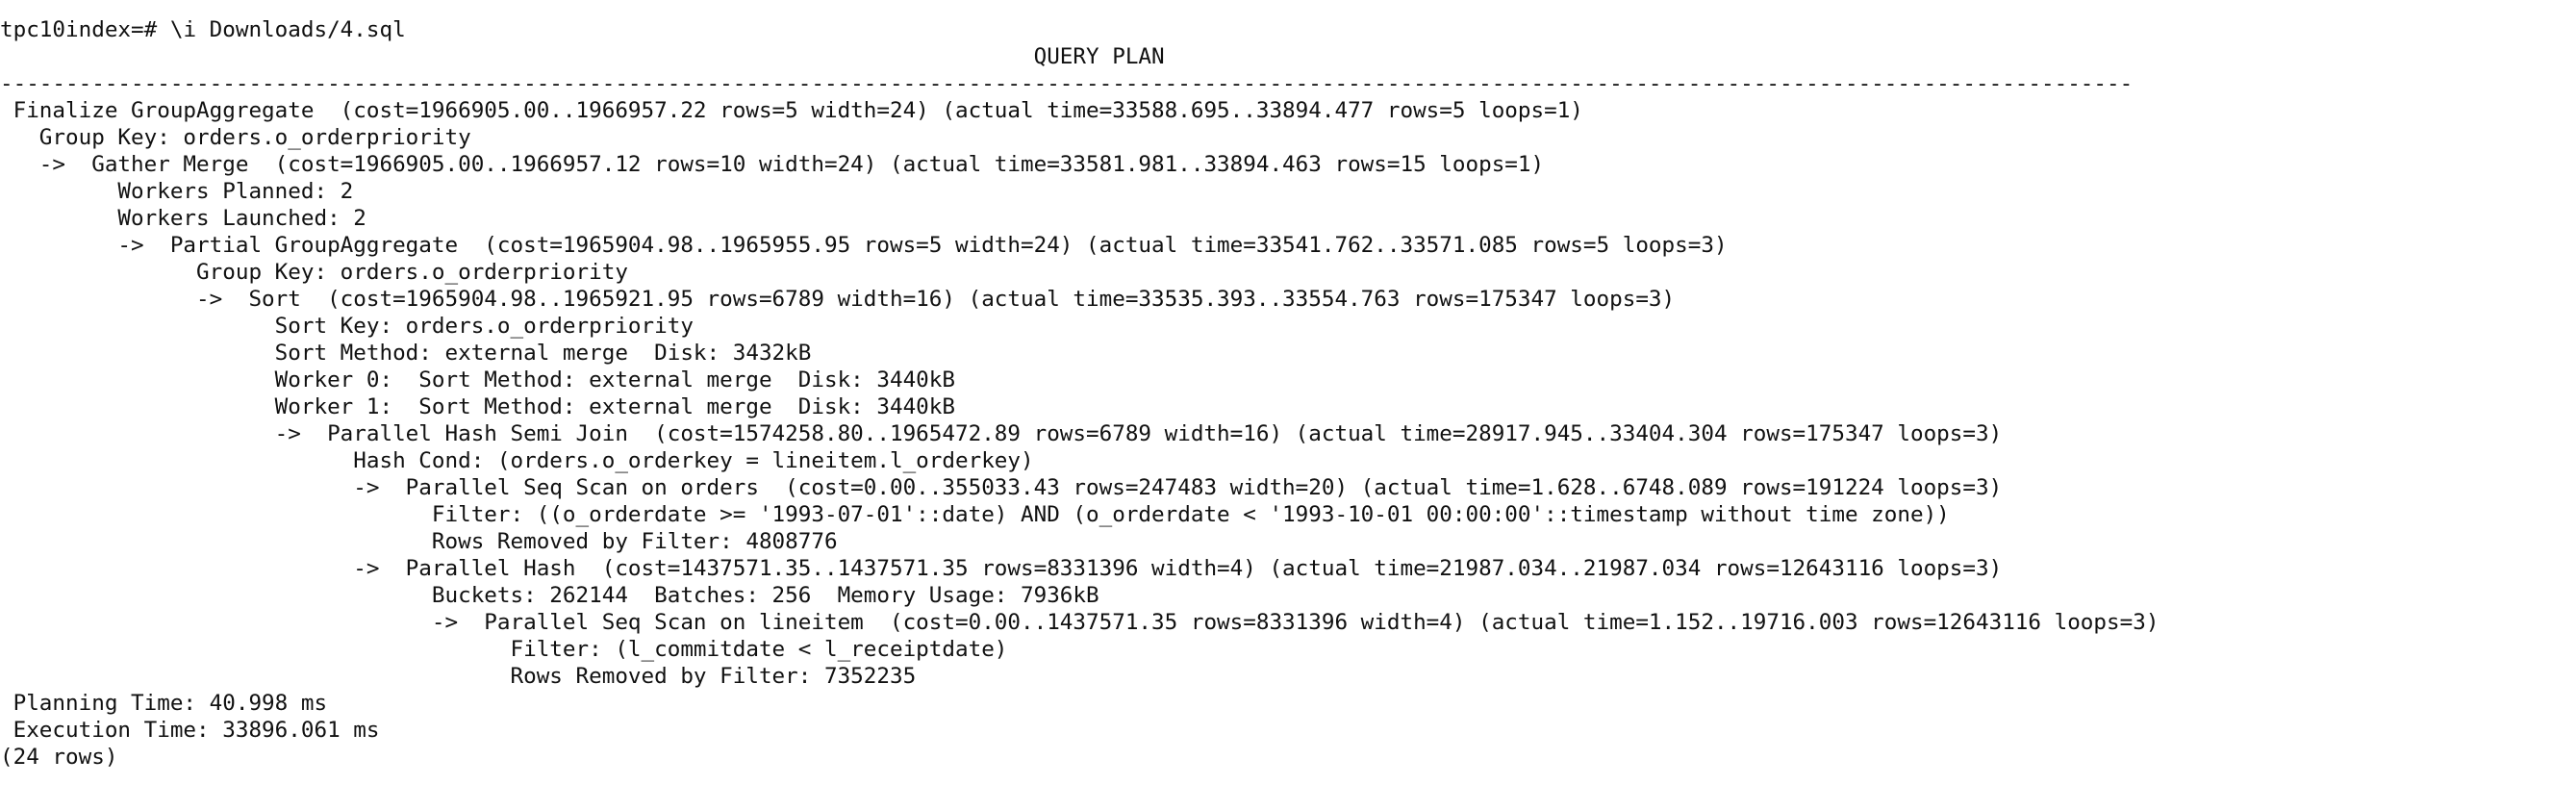  I want to click on query-plan-header: QUERY PLAN, so click(583, 56).